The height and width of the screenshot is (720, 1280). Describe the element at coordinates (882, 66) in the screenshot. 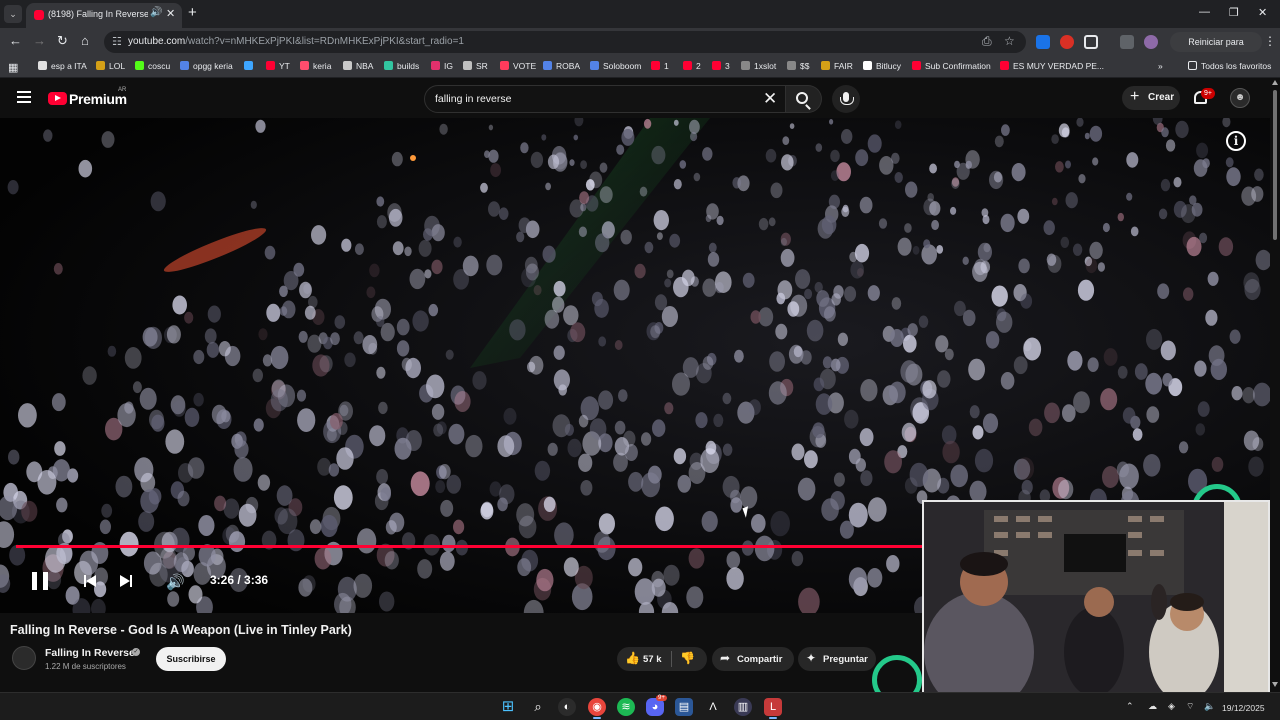

I see `bookmark-item: Bitlucy` at that location.